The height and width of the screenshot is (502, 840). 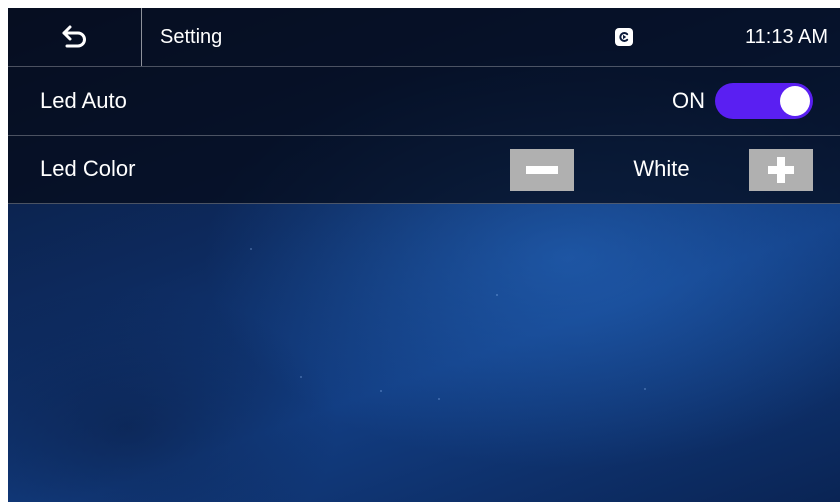 I want to click on back-button, so click(x=75, y=37).